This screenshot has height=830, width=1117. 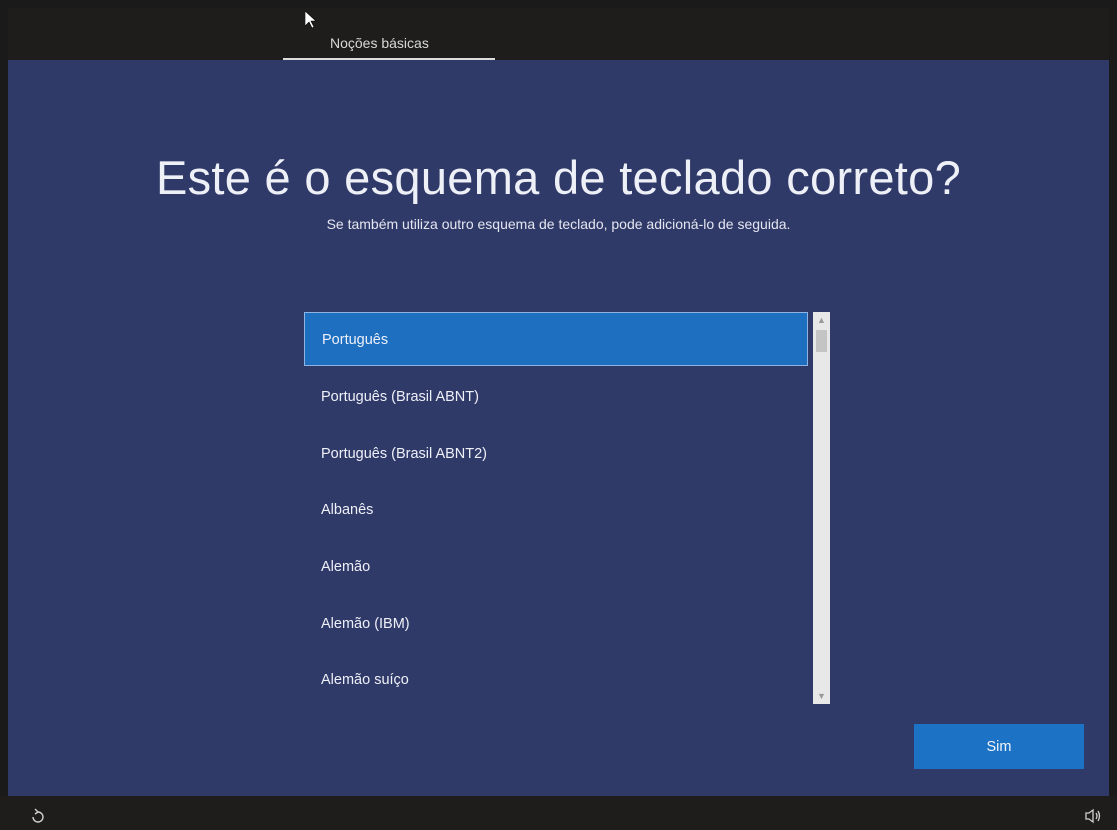 I want to click on volume-icon, so click(x=1094, y=816).